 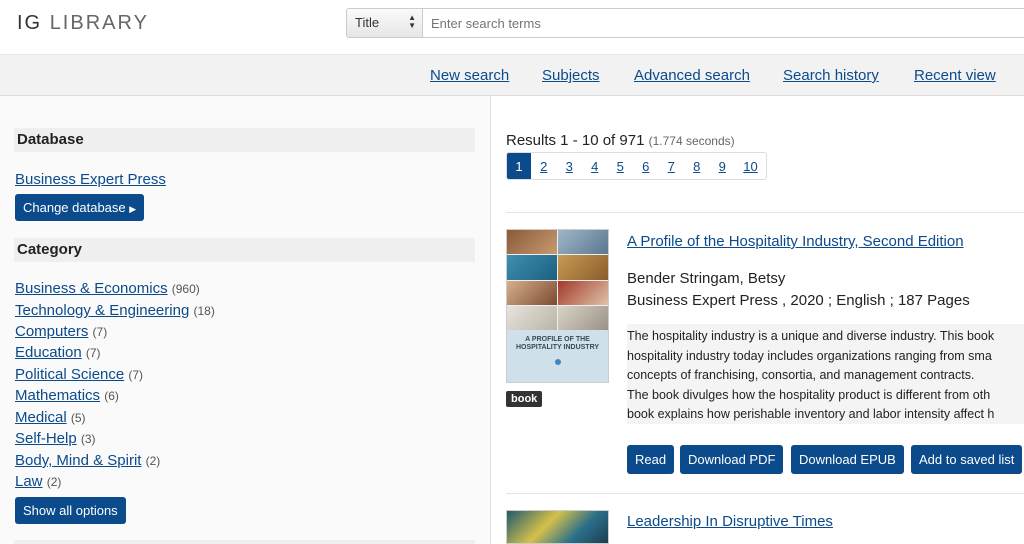 I want to click on category-link-technology-engineering: Technology & Engineering, so click(x=102, y=310).